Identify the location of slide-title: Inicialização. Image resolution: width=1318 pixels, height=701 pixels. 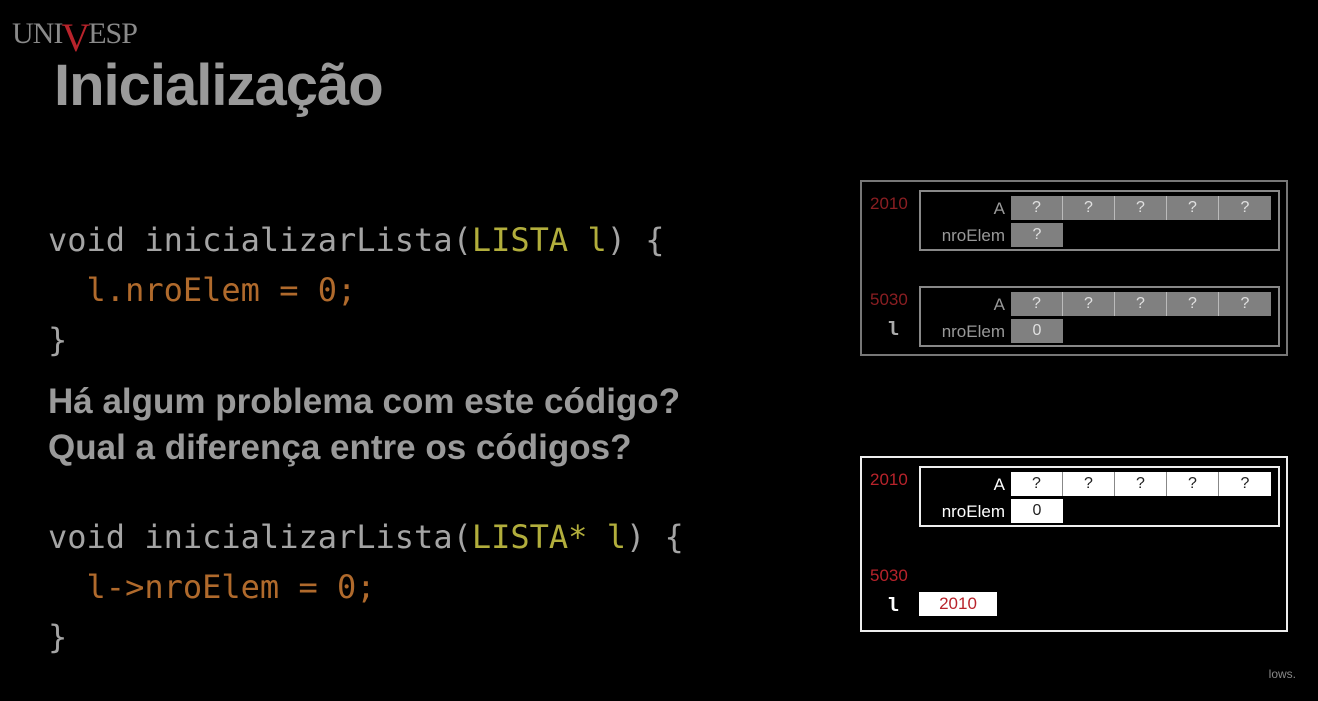
(219, 85).